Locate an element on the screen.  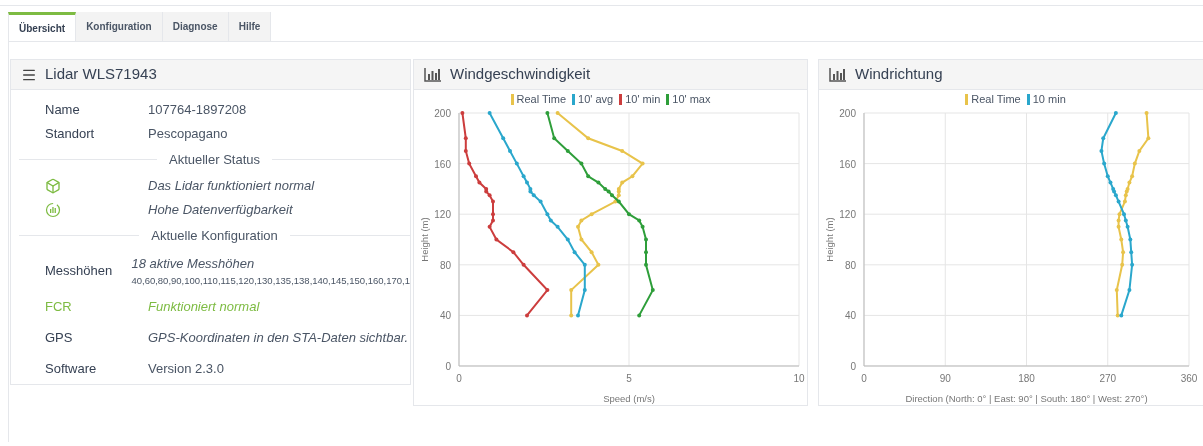
card-title: Lidar WLS71943 is located at coordinates (101, 74).